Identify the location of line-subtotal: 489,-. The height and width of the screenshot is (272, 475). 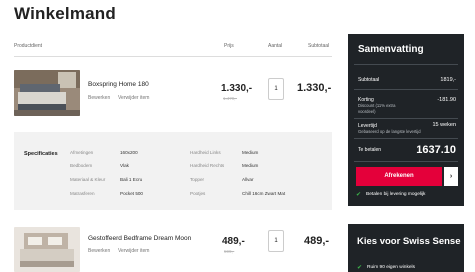
(317, 241).